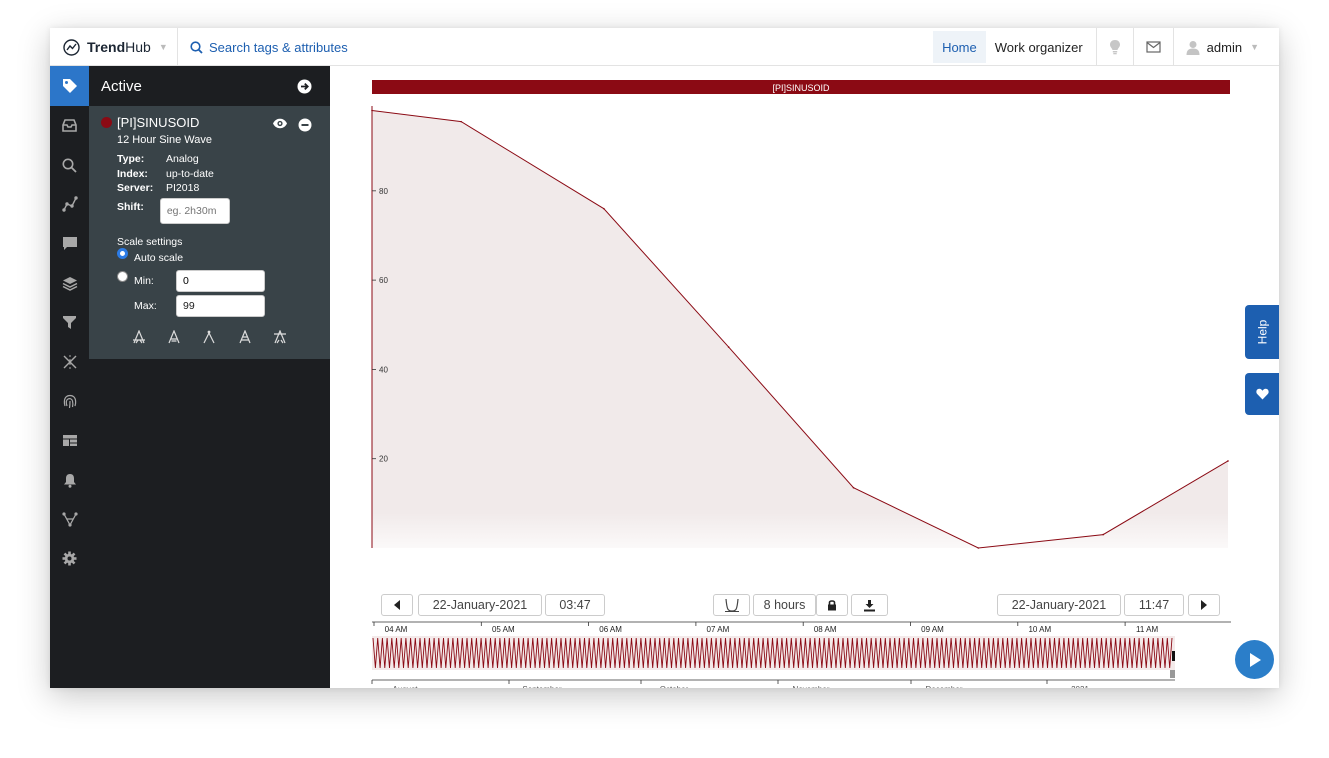 Image resolution: width=1329 pixels, height=758 pixels. I want to click on series-title: [PI]SINUSOID, so click(801, 88).